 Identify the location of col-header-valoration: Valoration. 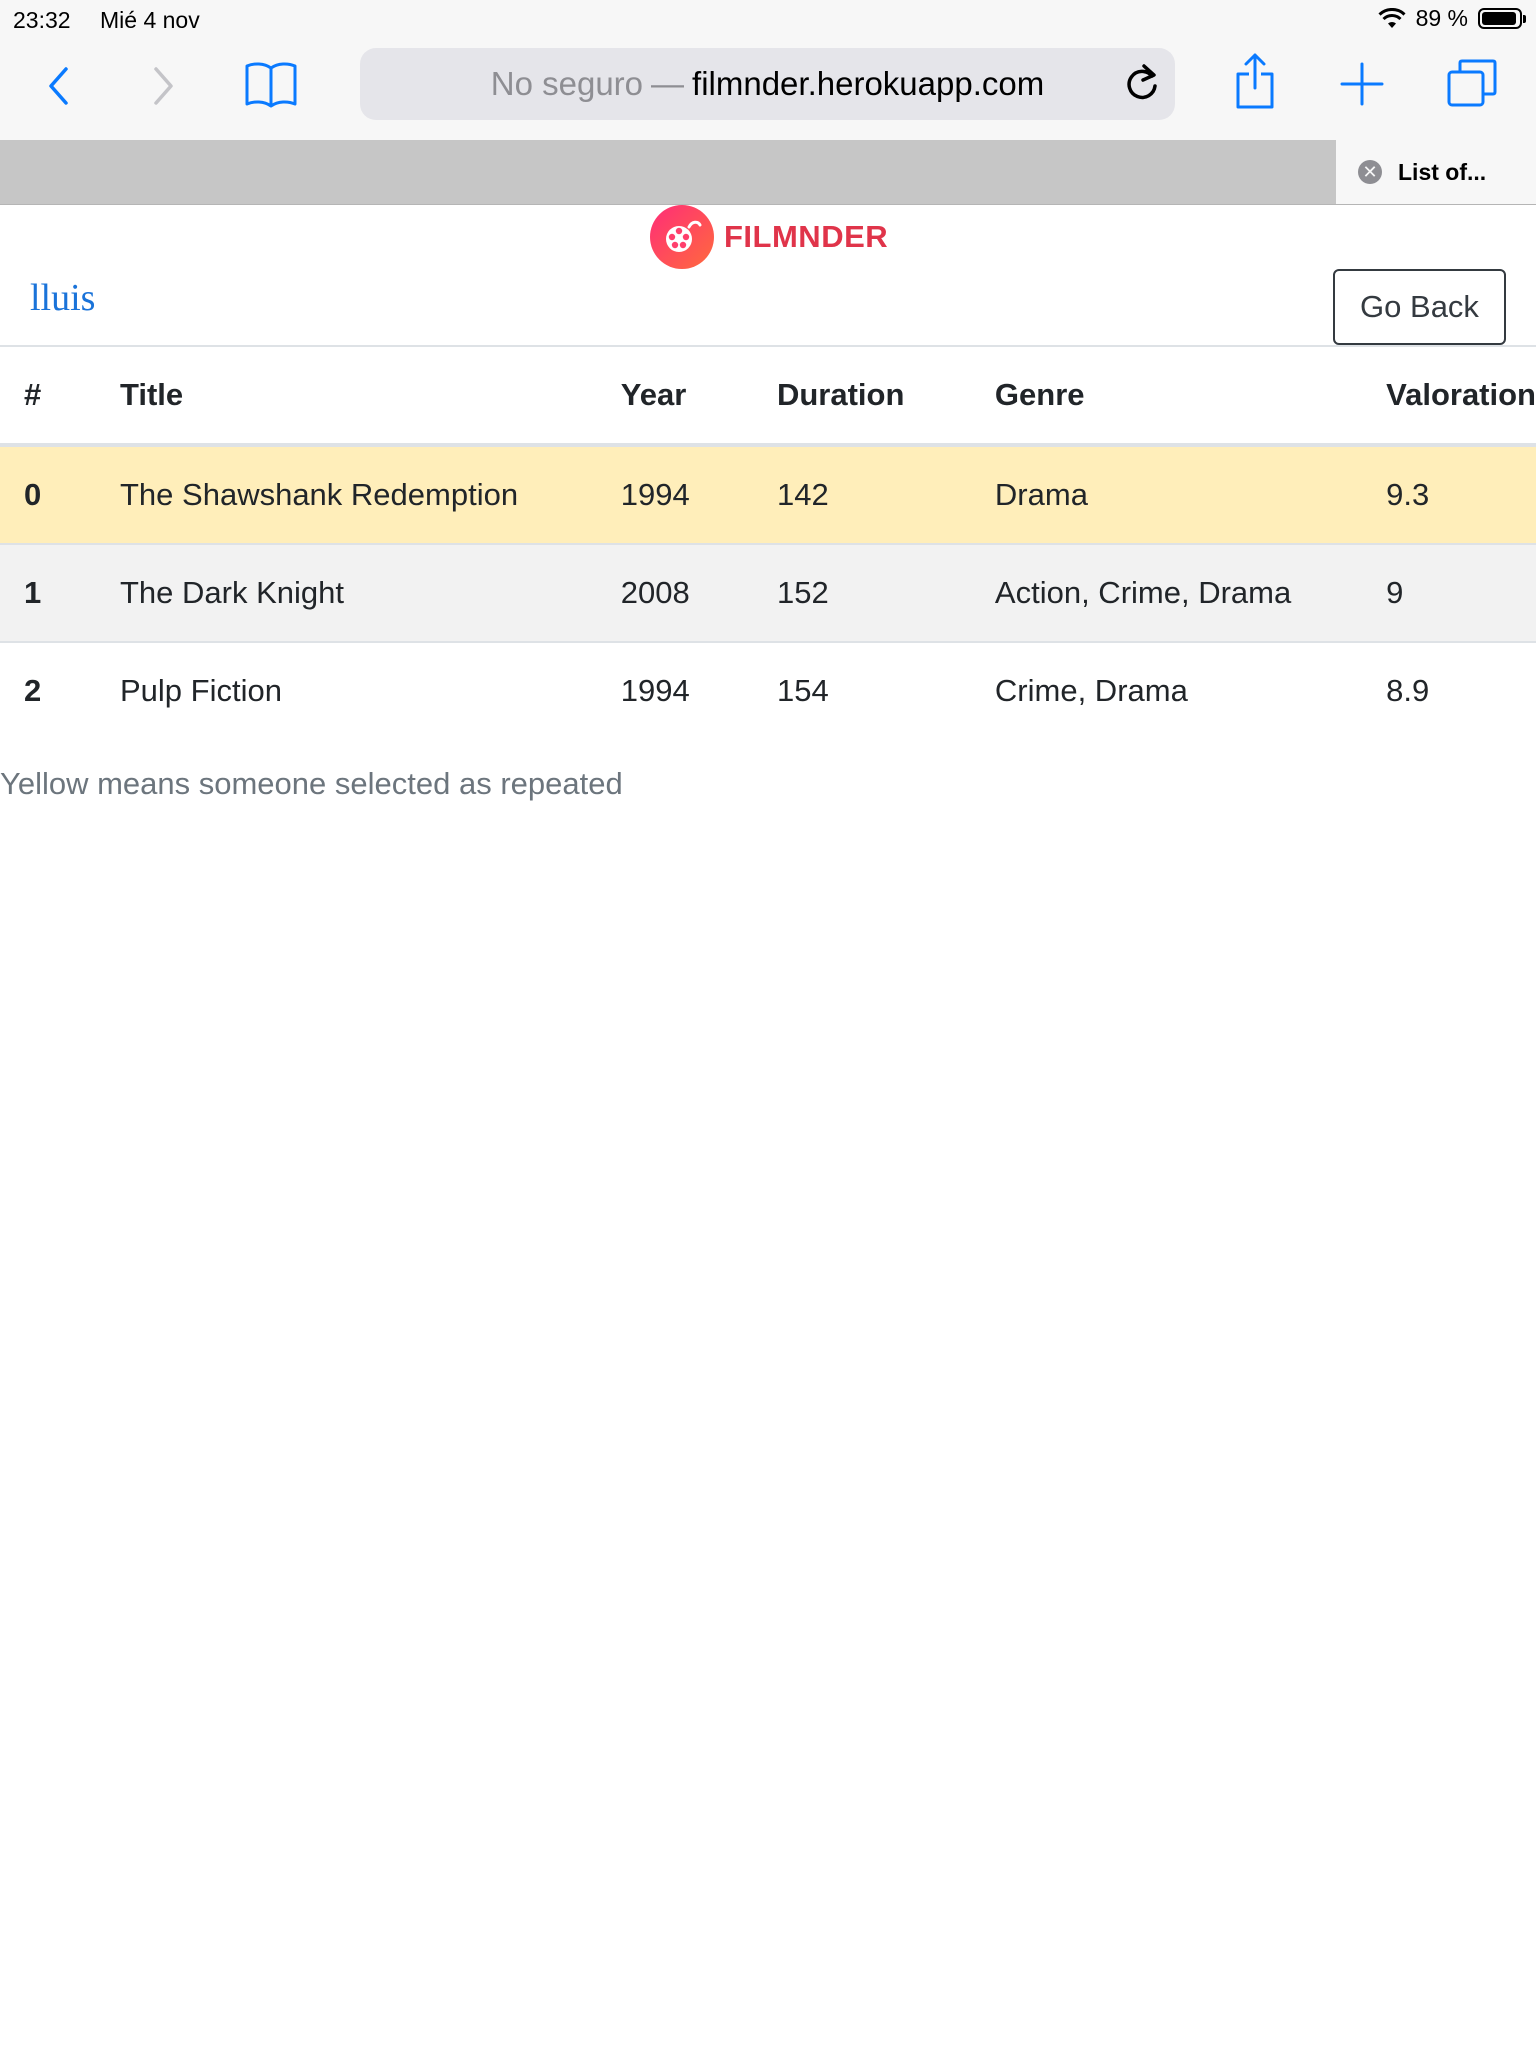
(1449, 397).